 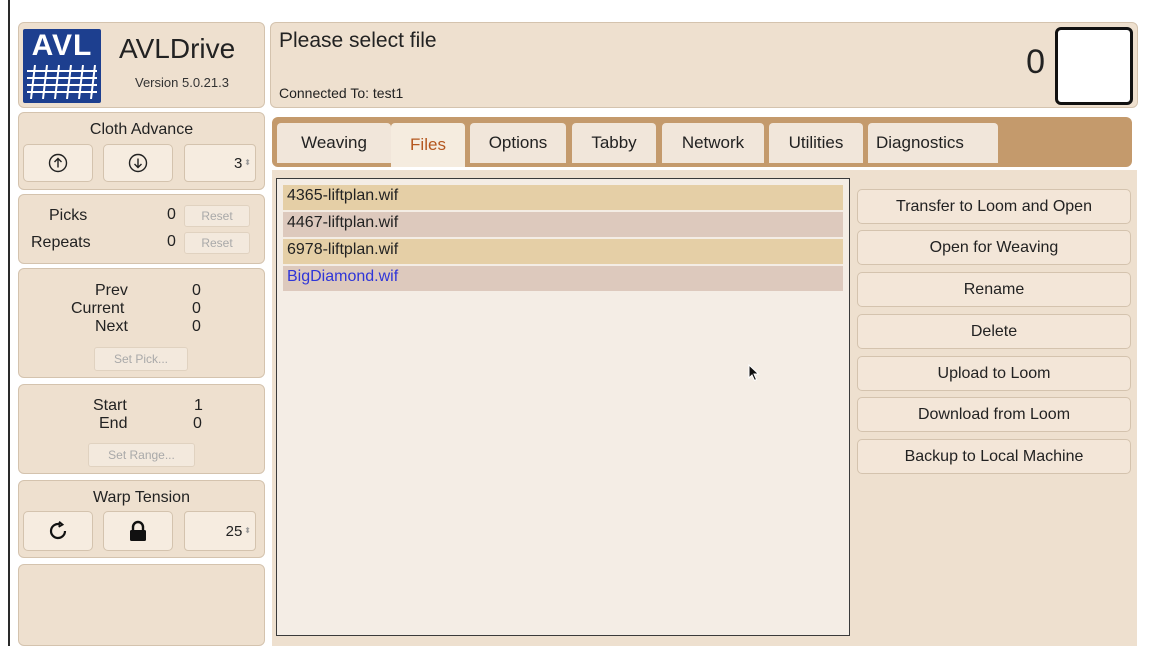 I want to click on download-from-loom-button: Download from Loom, so click(x=994, y=414).